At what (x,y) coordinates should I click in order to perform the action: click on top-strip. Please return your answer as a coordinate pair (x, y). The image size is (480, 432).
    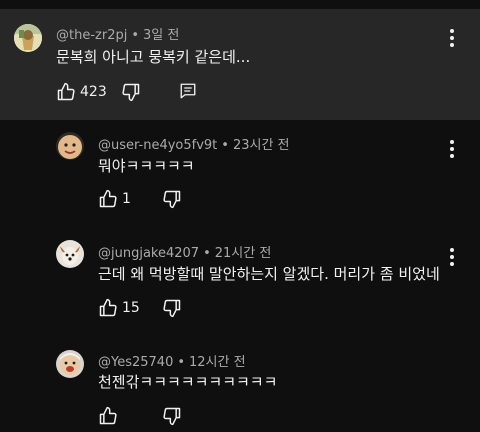
    Looking at the image, I should click on (240, 4).